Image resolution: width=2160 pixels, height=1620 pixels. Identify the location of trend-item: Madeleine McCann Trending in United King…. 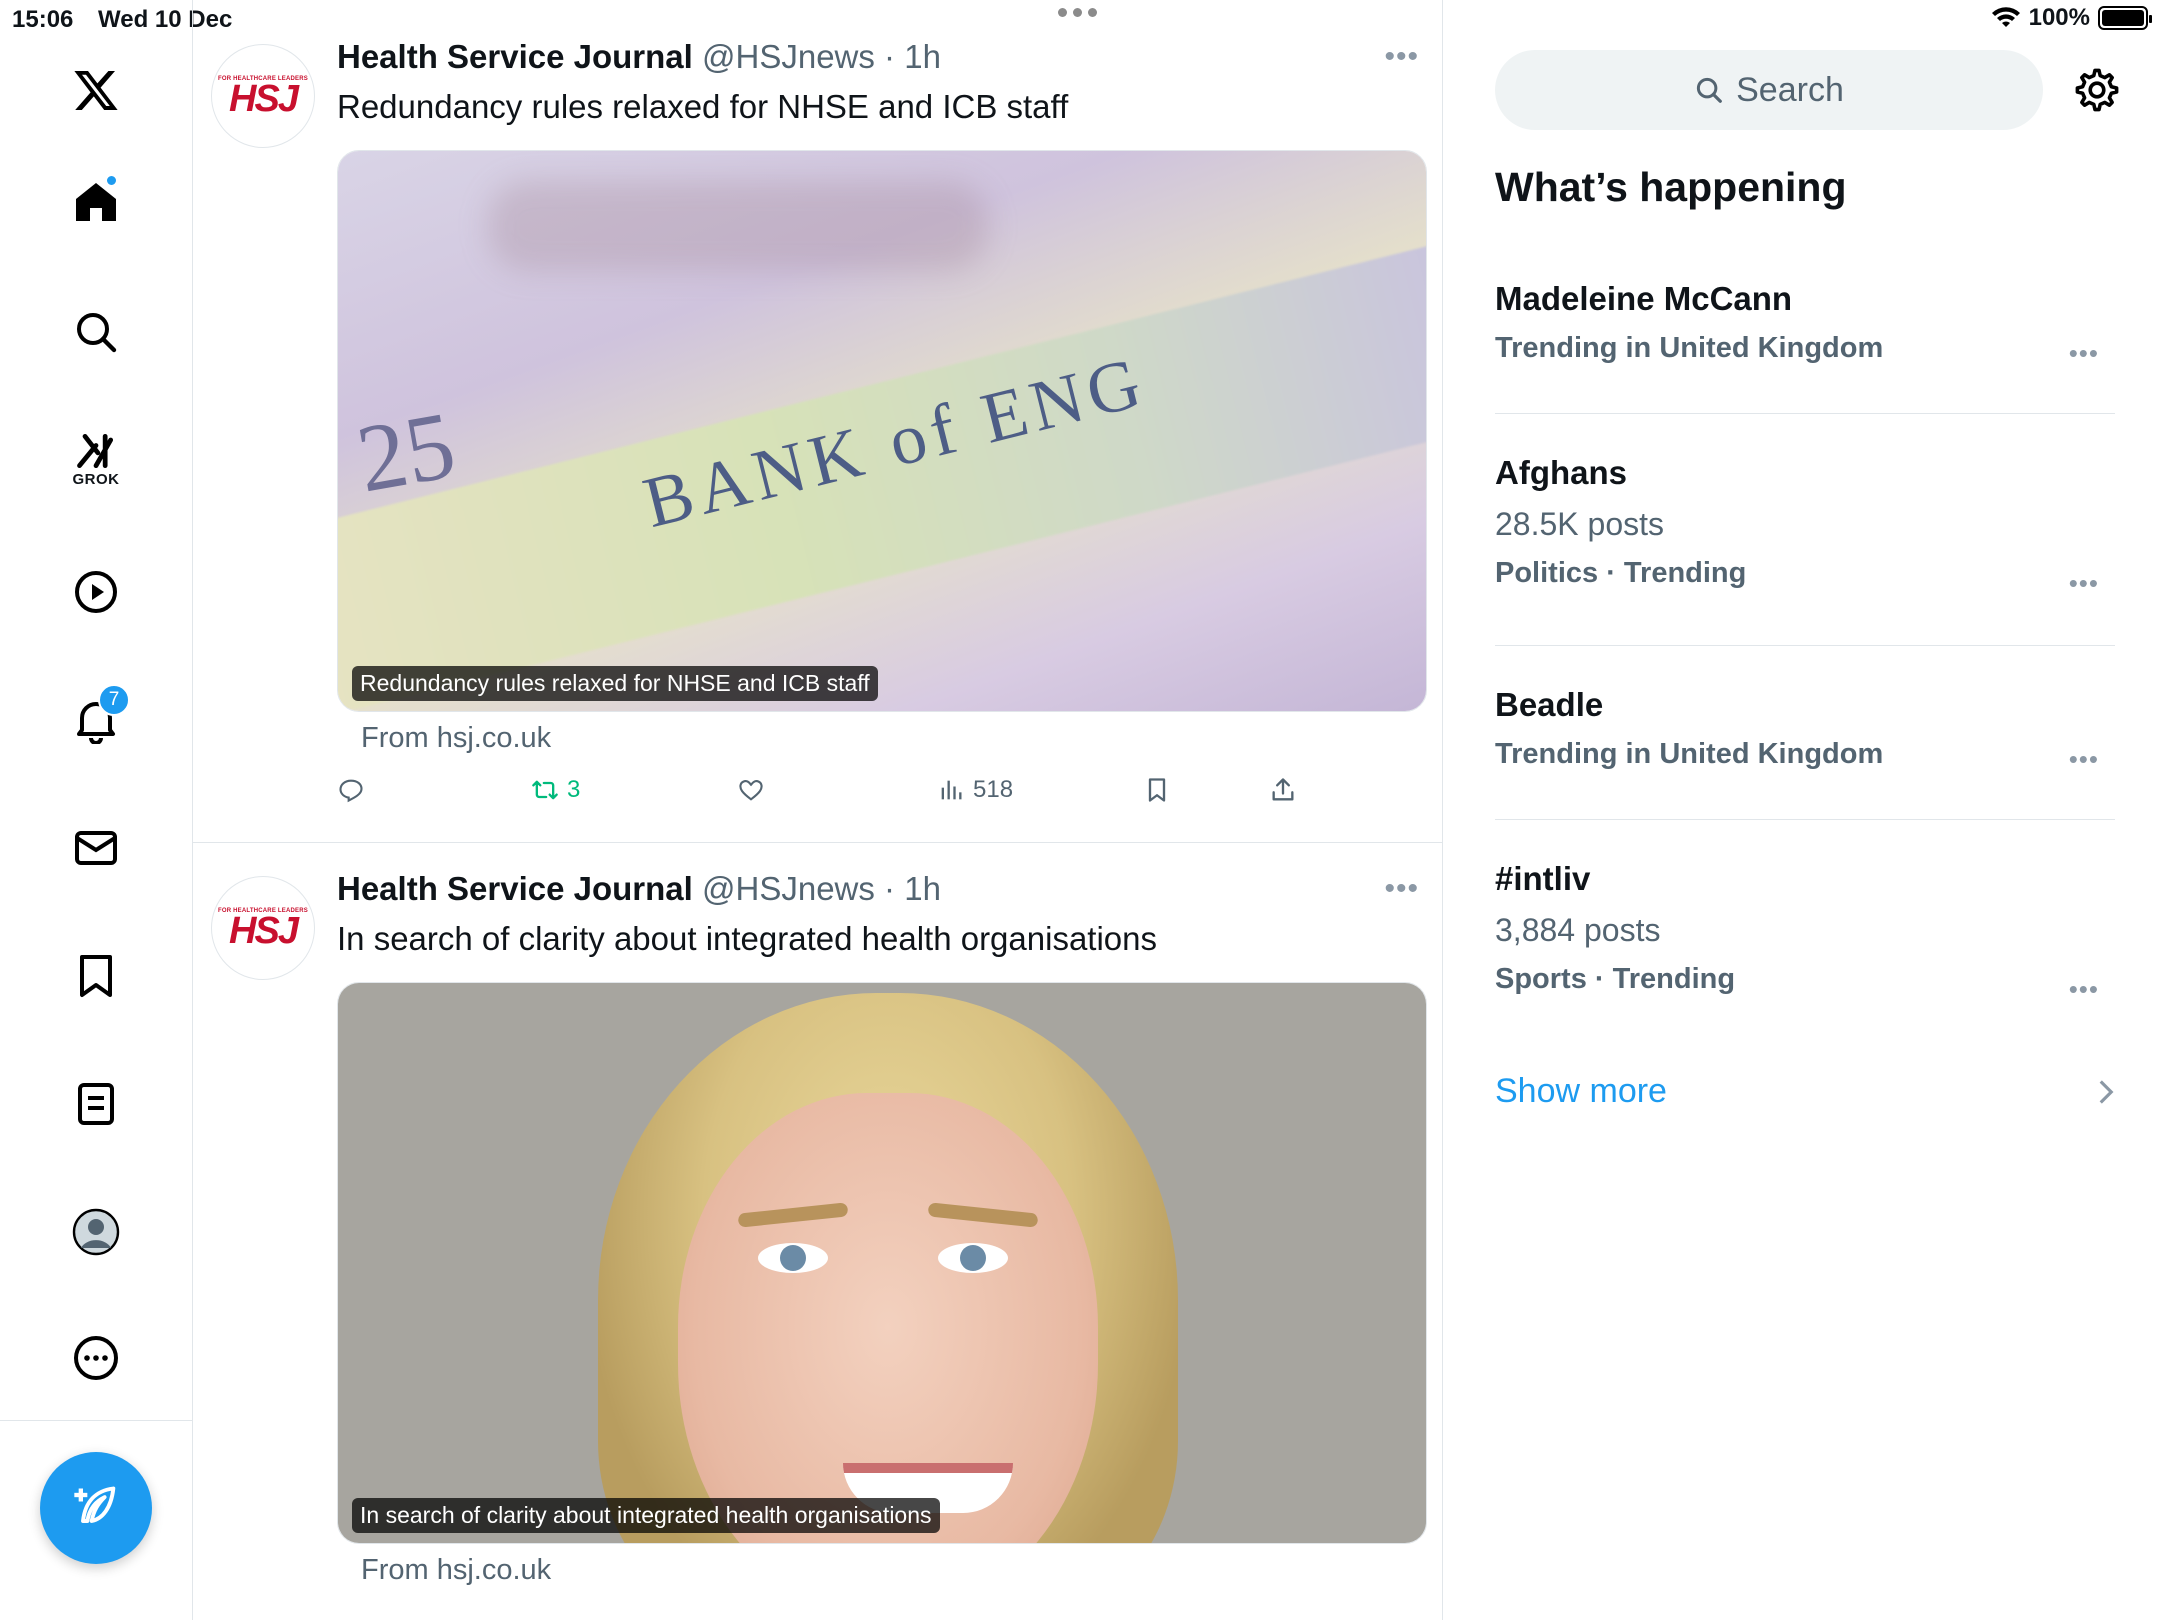
(1805, 324).